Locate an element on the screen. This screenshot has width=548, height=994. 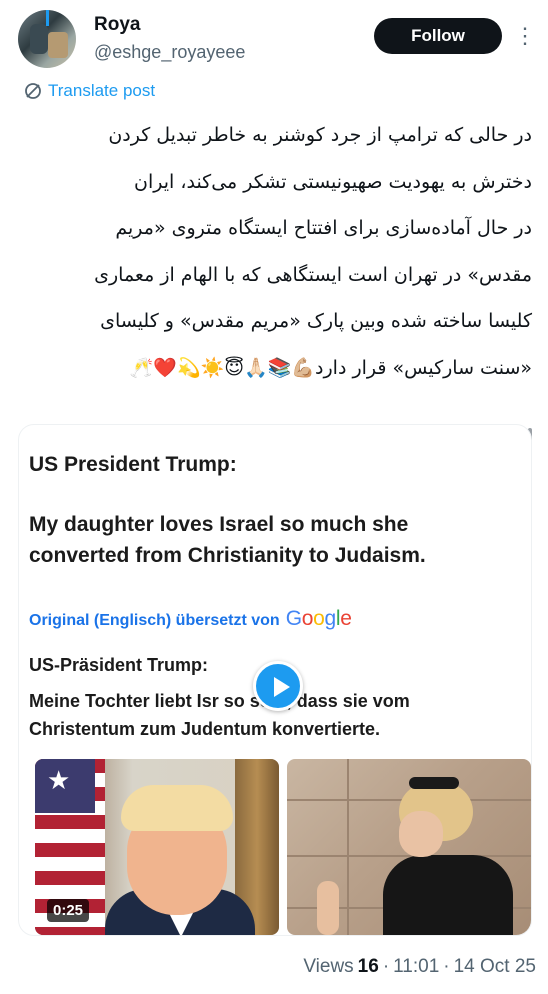
photo-trump: ★ 0:25 is located at coordinates (157, 847).